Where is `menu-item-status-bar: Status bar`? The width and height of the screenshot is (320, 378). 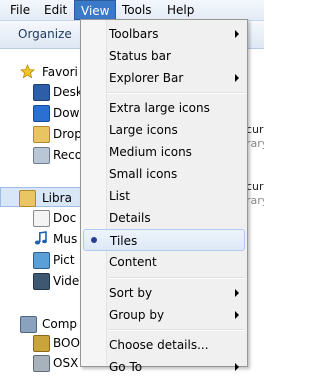 menu-item-status-bar: Status bar is located at coordinates (164, 56).